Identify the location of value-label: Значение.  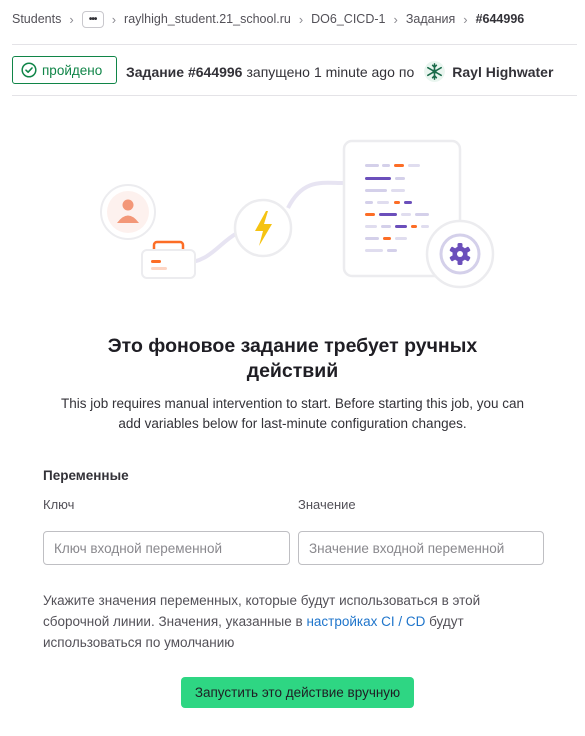
(327, 504).